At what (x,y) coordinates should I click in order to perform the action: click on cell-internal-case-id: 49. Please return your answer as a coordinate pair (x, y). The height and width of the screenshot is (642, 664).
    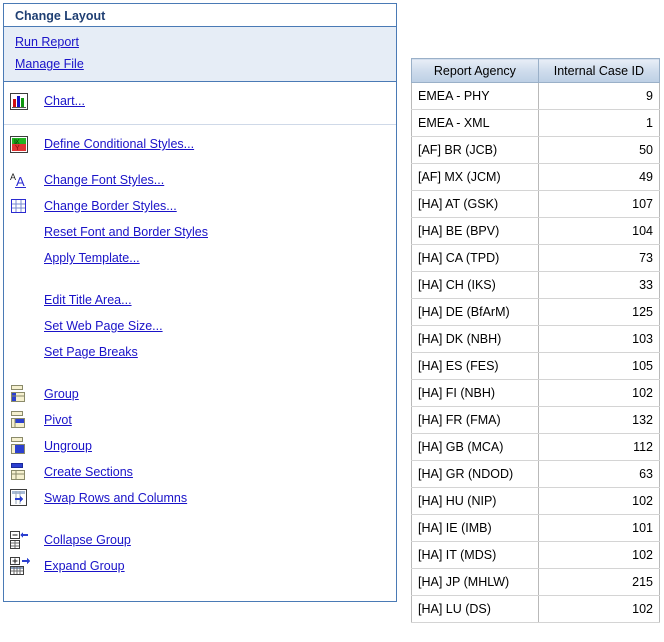
    Looking at the image, I should click on (599, 177).